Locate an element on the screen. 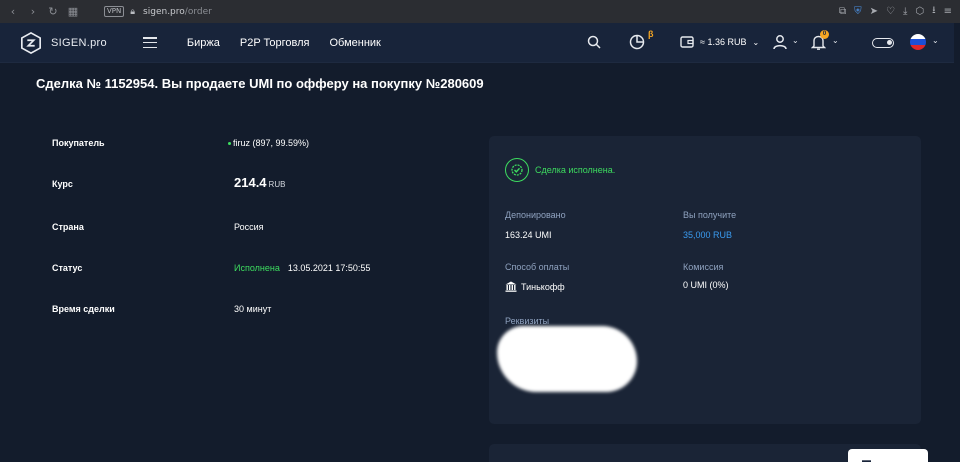 The height and width of the screenshot is (462, 960). grid-icon: ▦ is located at coordinates (73, 12).